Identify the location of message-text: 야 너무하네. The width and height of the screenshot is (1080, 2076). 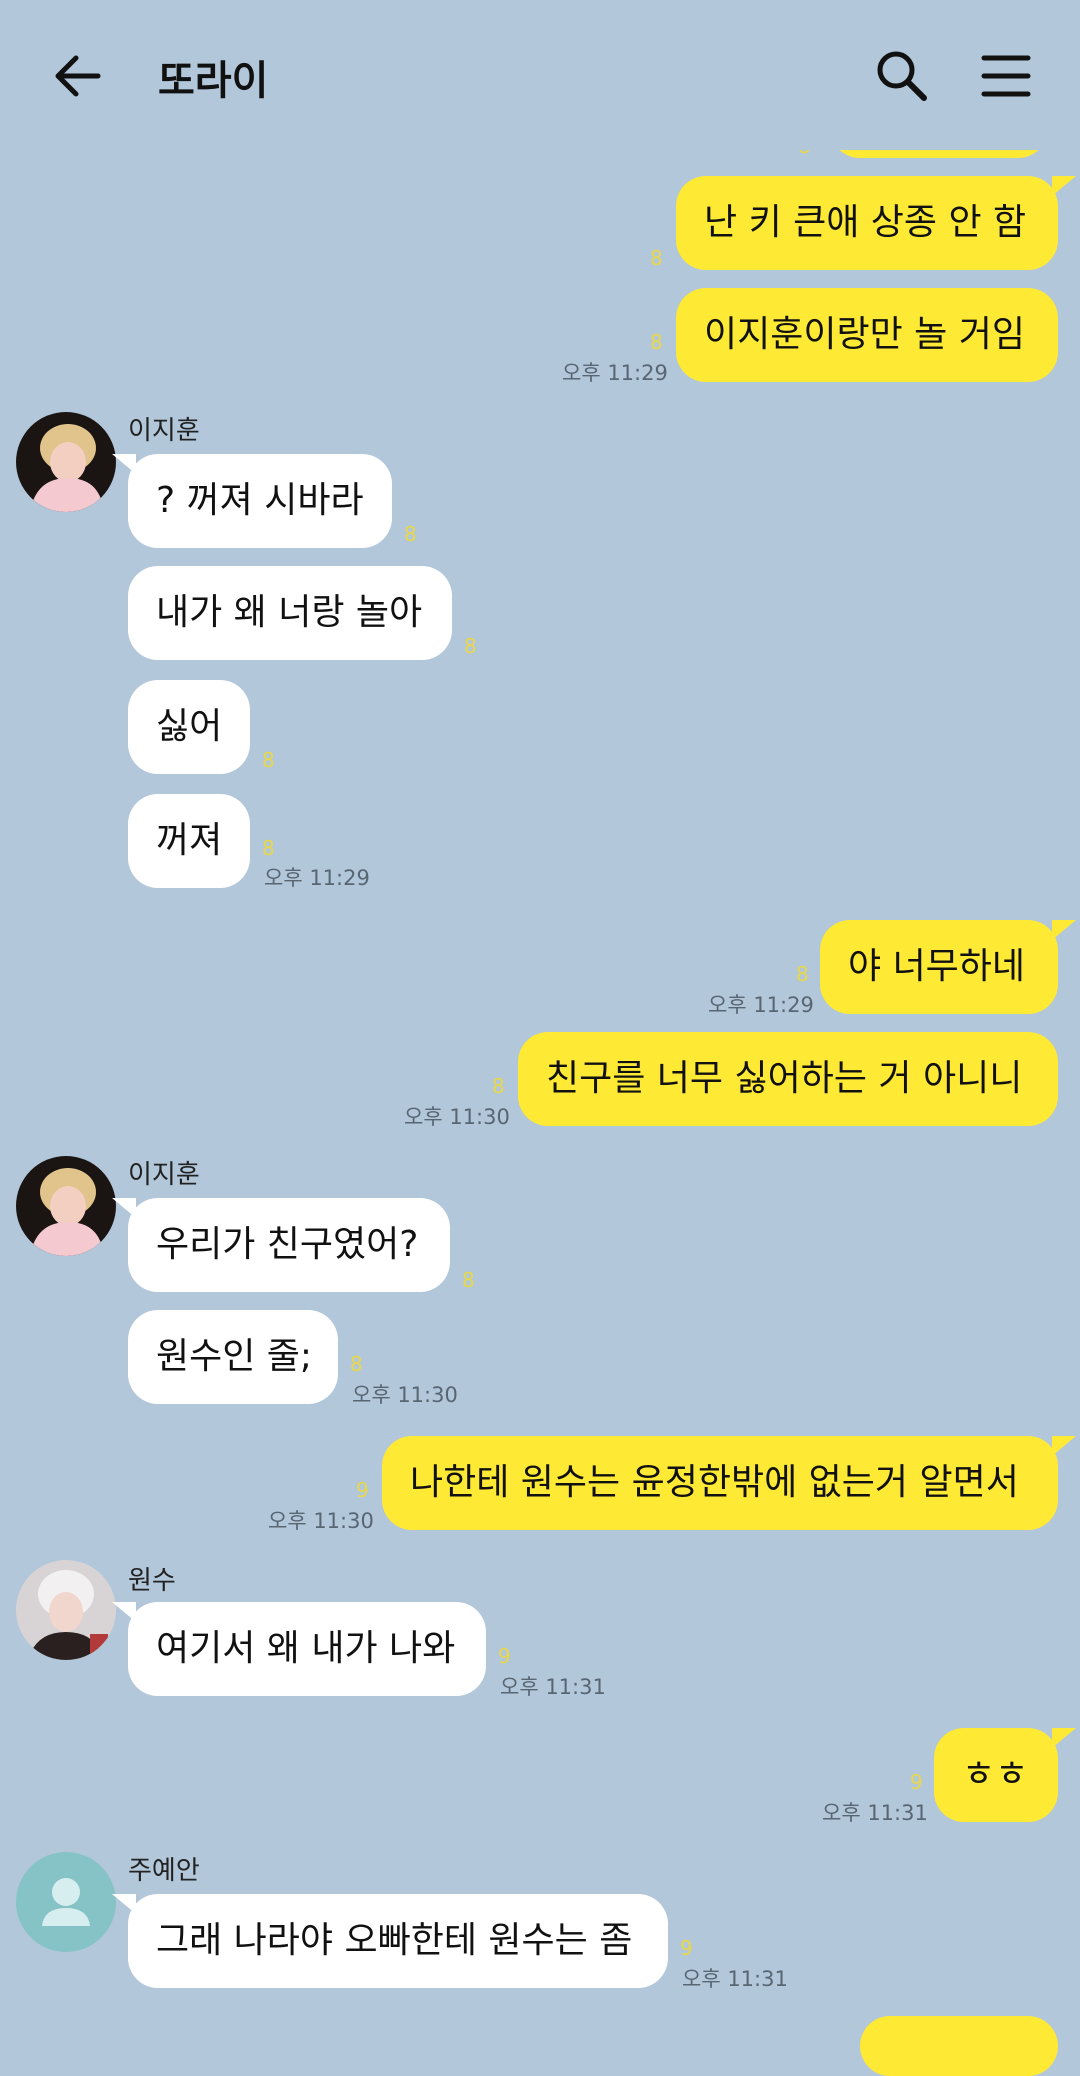
(937, 966).